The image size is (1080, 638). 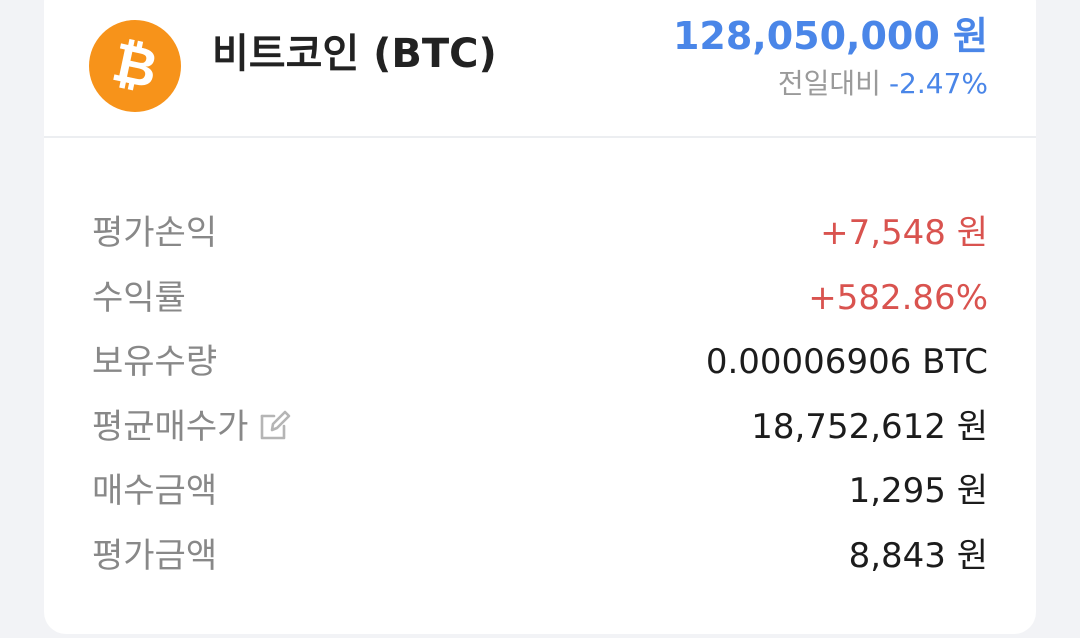 What do you see at coordinates (135, 66) in the screenshot?
I see `bitcoin-icon: ₿` at bounding box center [135, 66].